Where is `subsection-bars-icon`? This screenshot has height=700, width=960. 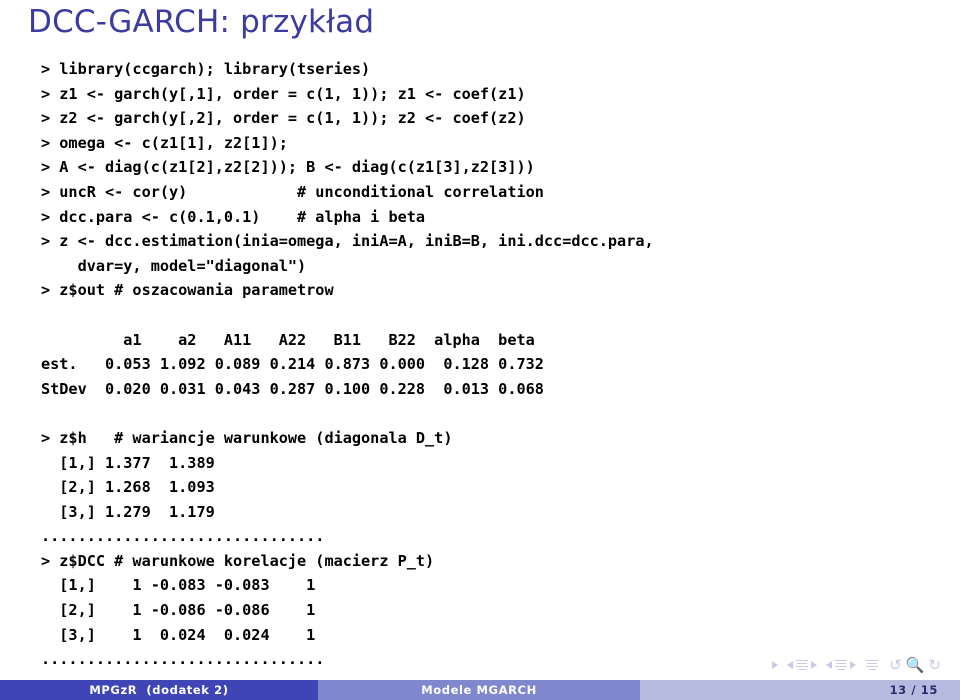 subsection-bars-icon is located at coordinates (841, 665).